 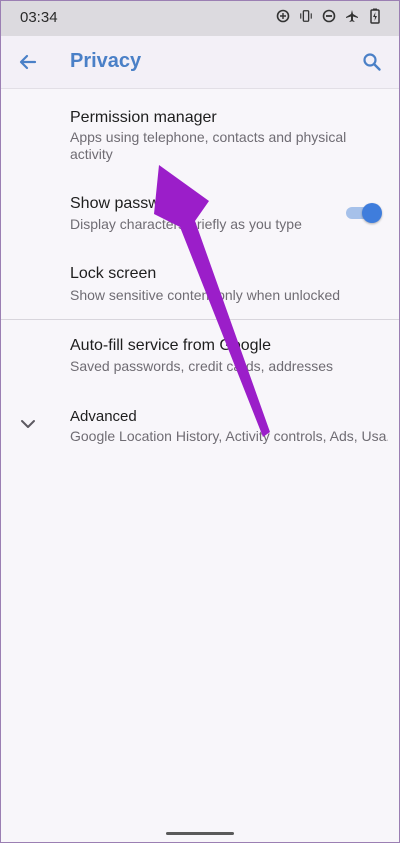 I want to click on show-passwords-toggle, so click(x=362, y=212).